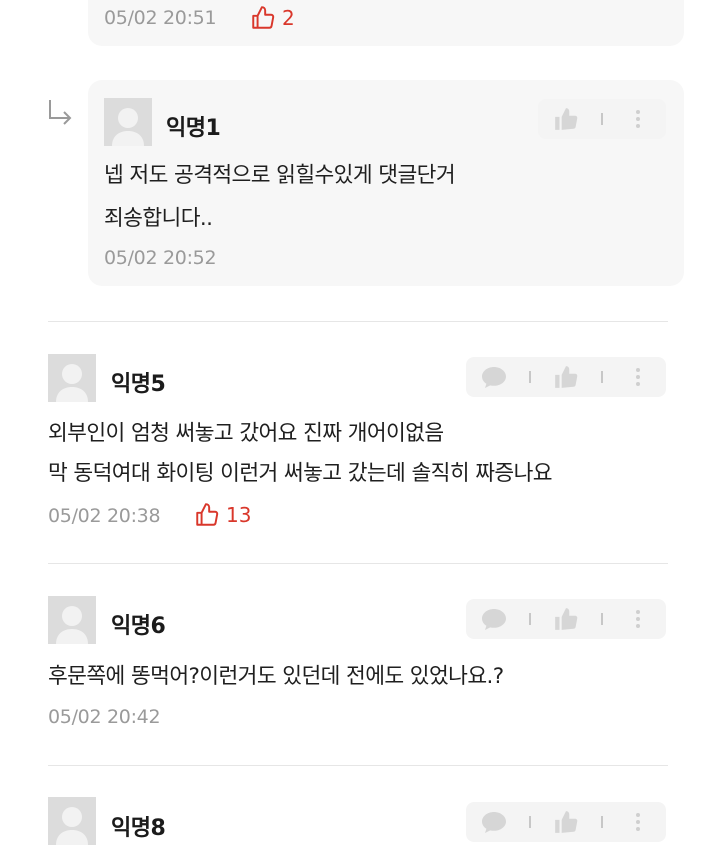 This screenshot has width=714, height=848. I want to click on author-name: 익명8, so click(138, 828).